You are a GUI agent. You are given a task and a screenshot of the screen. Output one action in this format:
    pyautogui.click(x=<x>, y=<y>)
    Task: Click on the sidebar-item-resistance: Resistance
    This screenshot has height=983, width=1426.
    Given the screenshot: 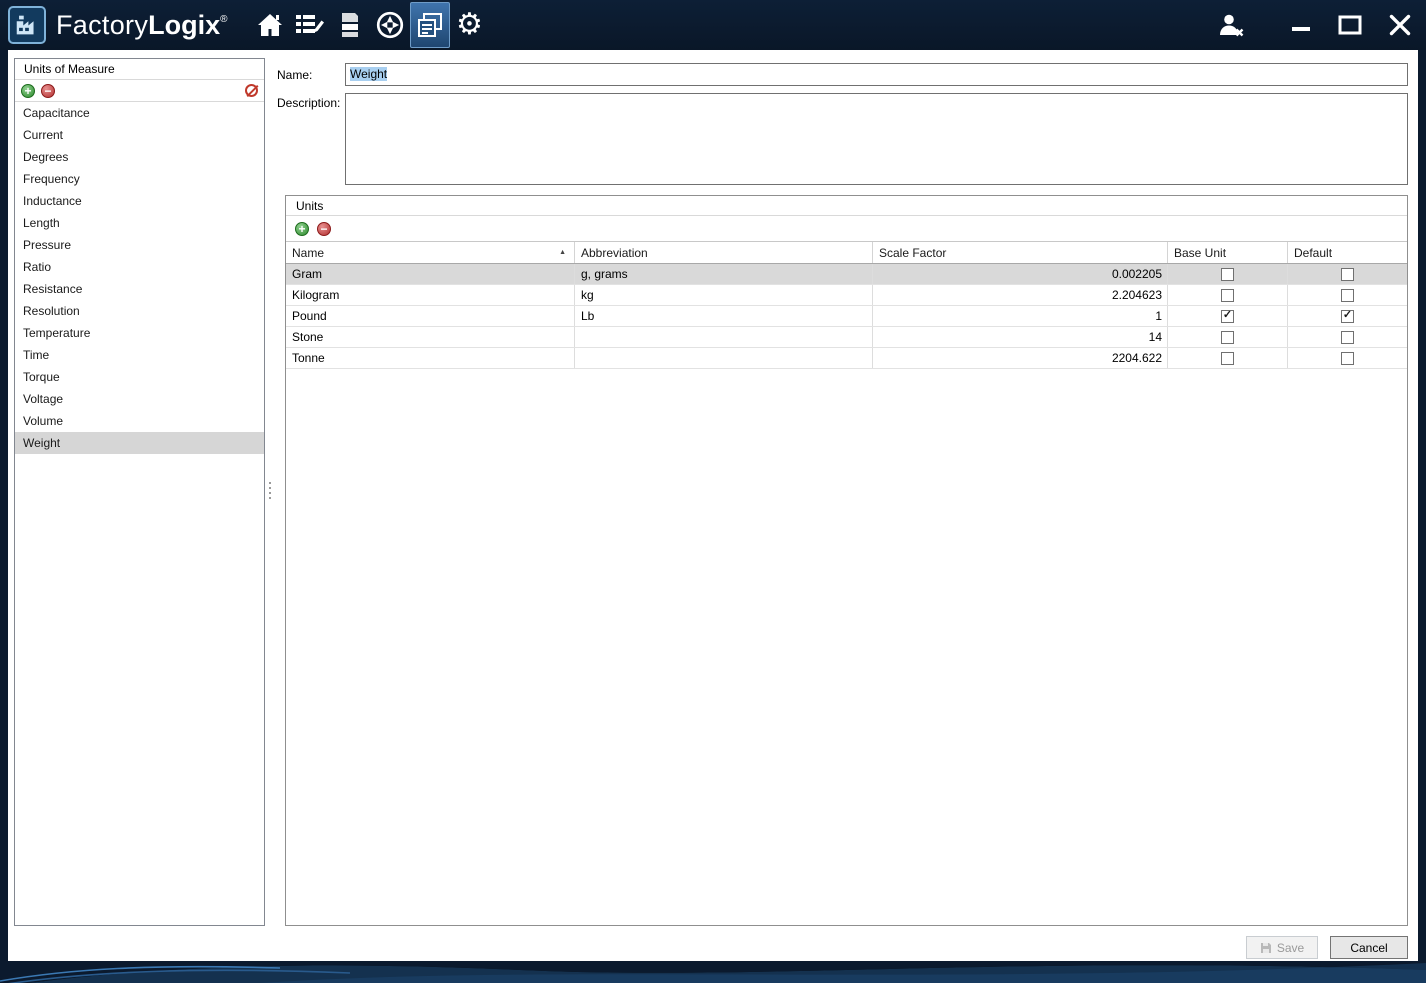 What is the action you would take?
    pyautogui.click(x=139, y=289)
    